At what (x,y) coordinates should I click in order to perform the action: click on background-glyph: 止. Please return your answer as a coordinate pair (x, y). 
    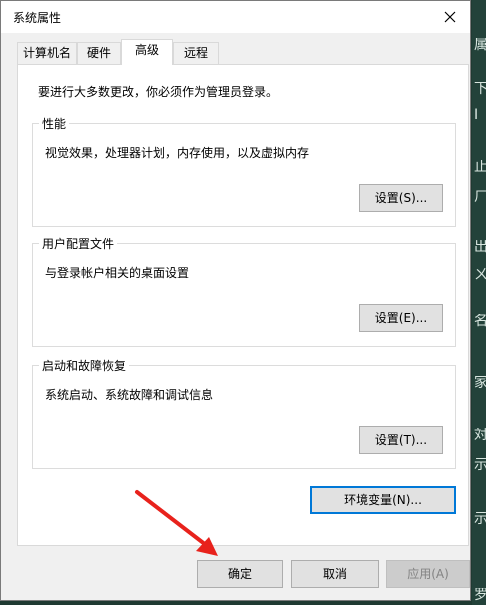
    Looking at the image, I should click on (480, 167).